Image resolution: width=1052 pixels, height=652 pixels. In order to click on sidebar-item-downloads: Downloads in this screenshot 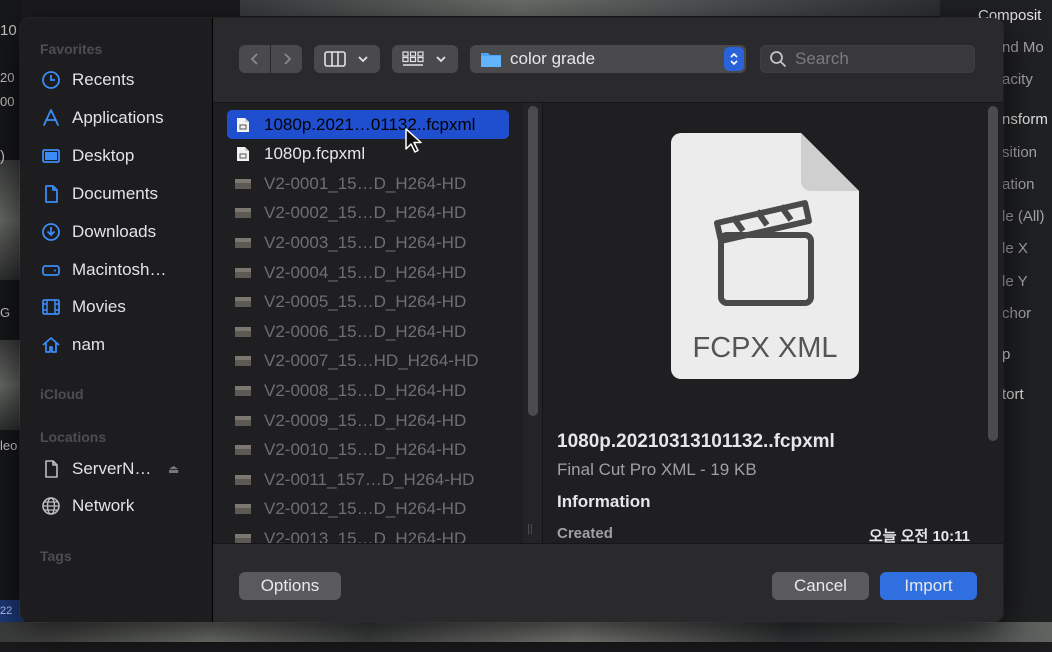, I will do `click(122, 232)`.